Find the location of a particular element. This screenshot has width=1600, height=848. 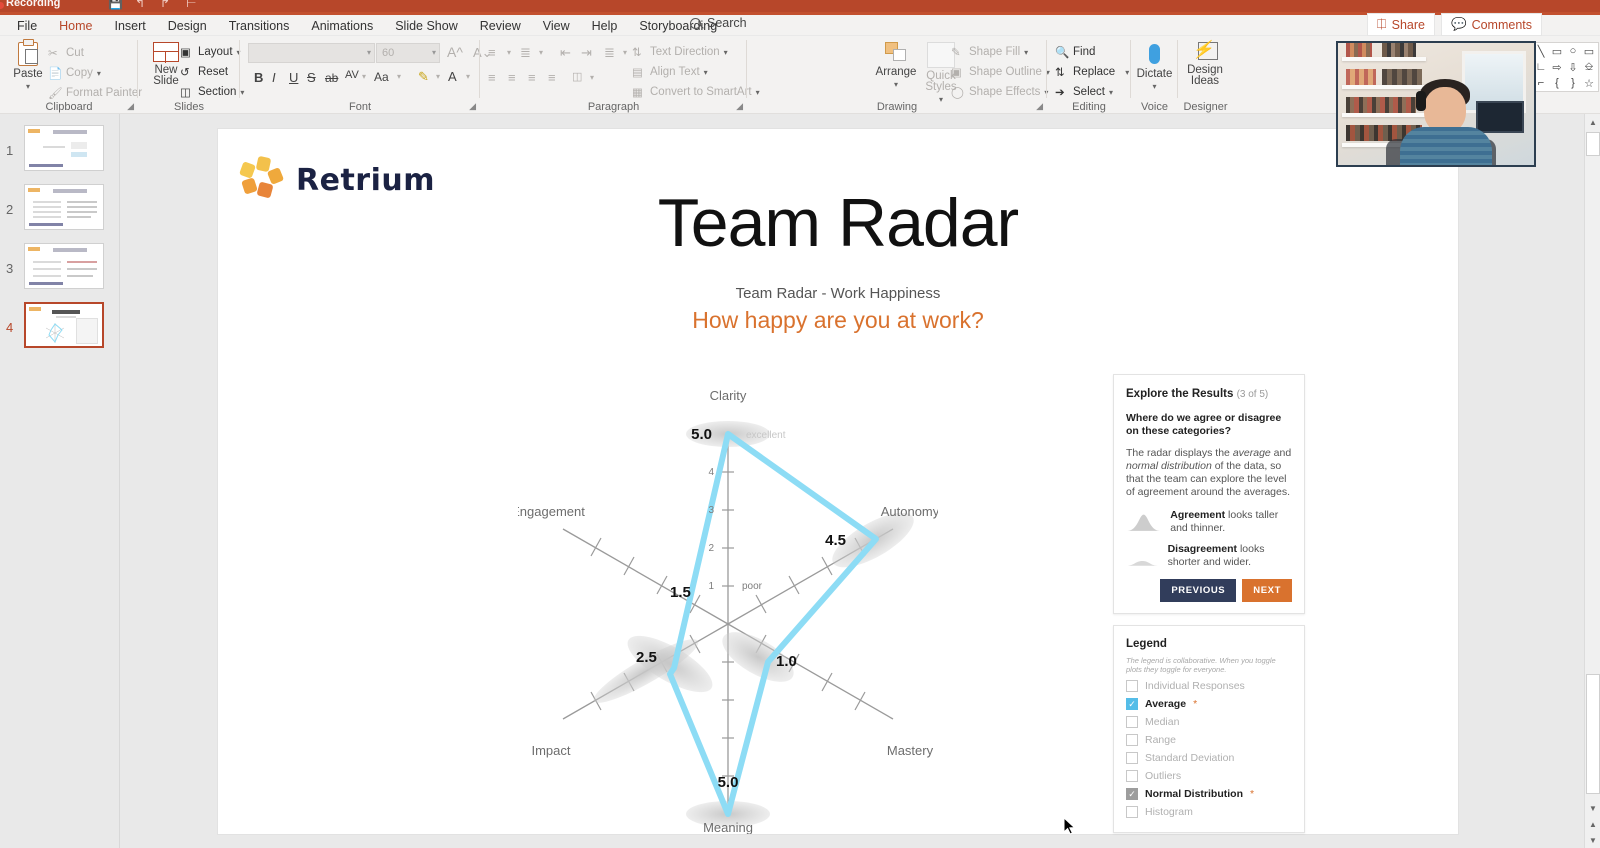

reset-button: ↺ Reset is located at coordinates (204, 72).